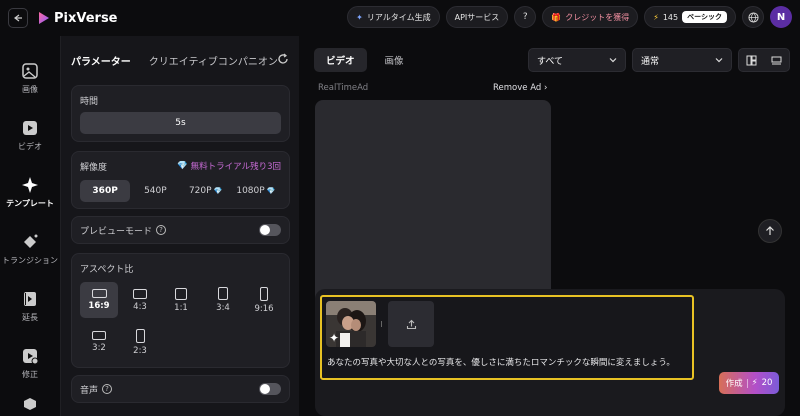 This screenshot has width=800, height=416. What do you see at coordinates (30, 71) in the screenshot?
I see `image-icon` at bounding box center [30, 71].